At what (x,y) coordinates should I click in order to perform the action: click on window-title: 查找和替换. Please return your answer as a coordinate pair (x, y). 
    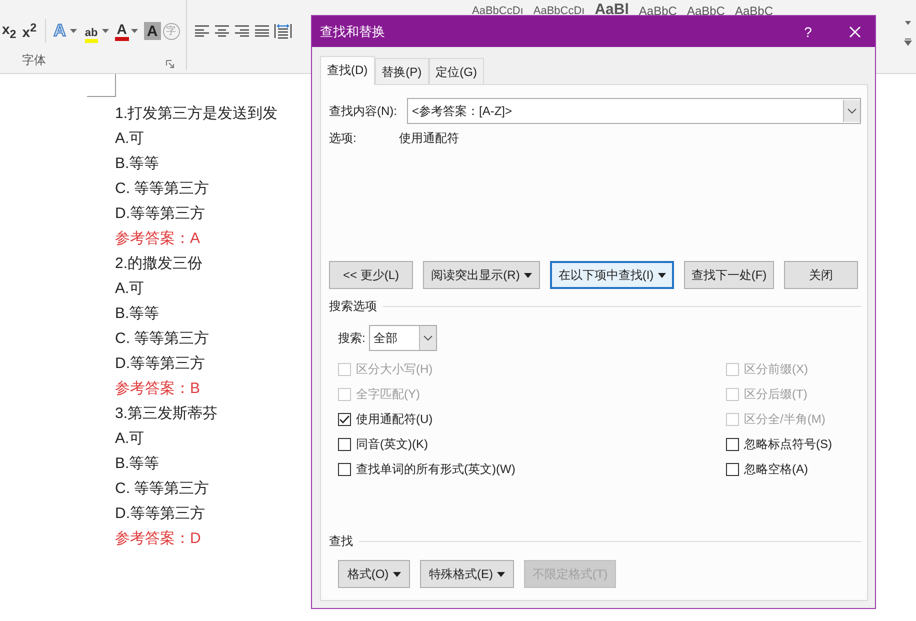
    Looking at the image, I should click on (353, 31).